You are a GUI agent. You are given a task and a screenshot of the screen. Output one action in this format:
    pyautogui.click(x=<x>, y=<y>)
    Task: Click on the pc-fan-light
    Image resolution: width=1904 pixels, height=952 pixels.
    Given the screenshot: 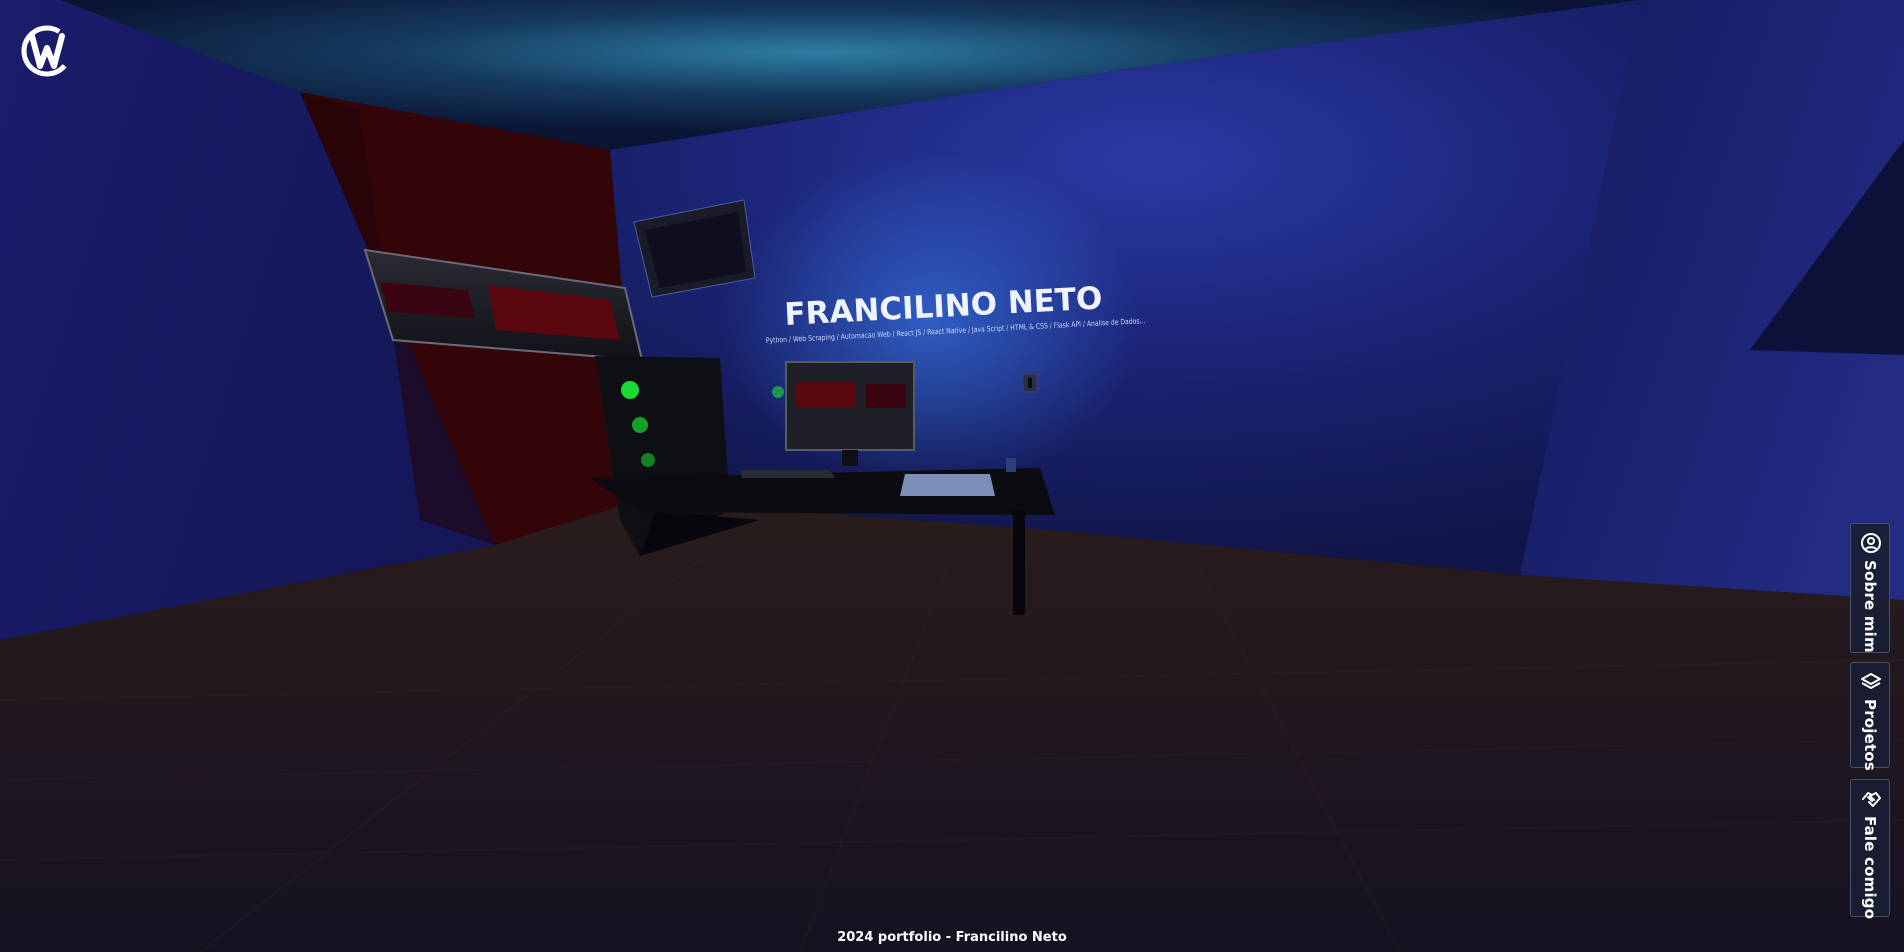 What is the action you would take?
    pyautogui.click(x=630, y=390)
    